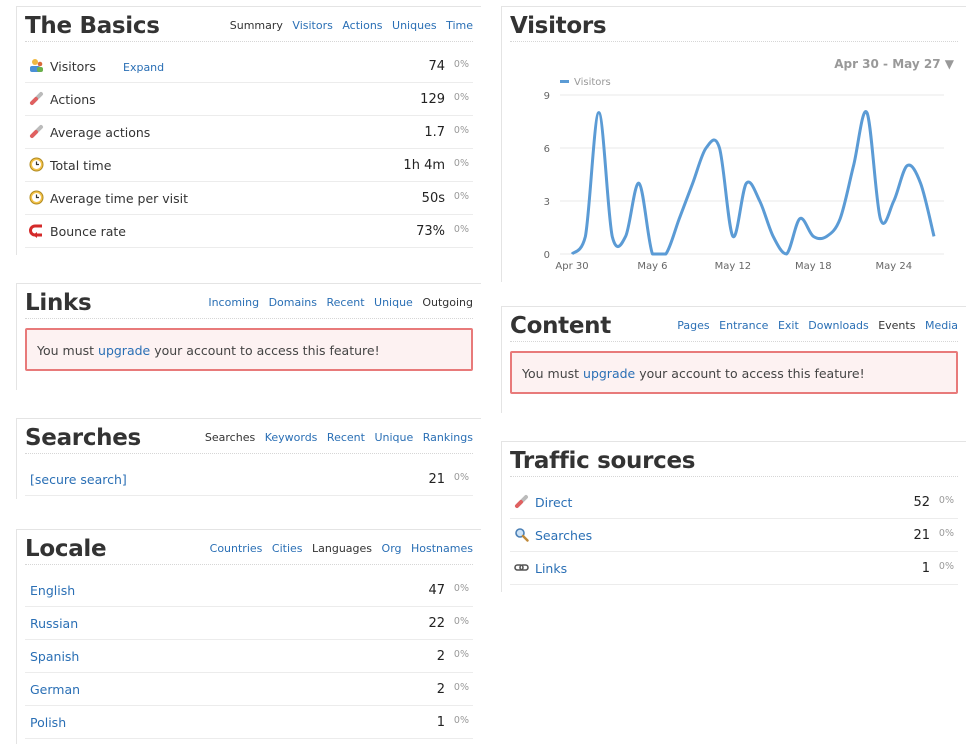 The image size is (977, 744). Describe the element at coordinates (54, 623) in the screenshot. I see `language-link: Russian` at that location.